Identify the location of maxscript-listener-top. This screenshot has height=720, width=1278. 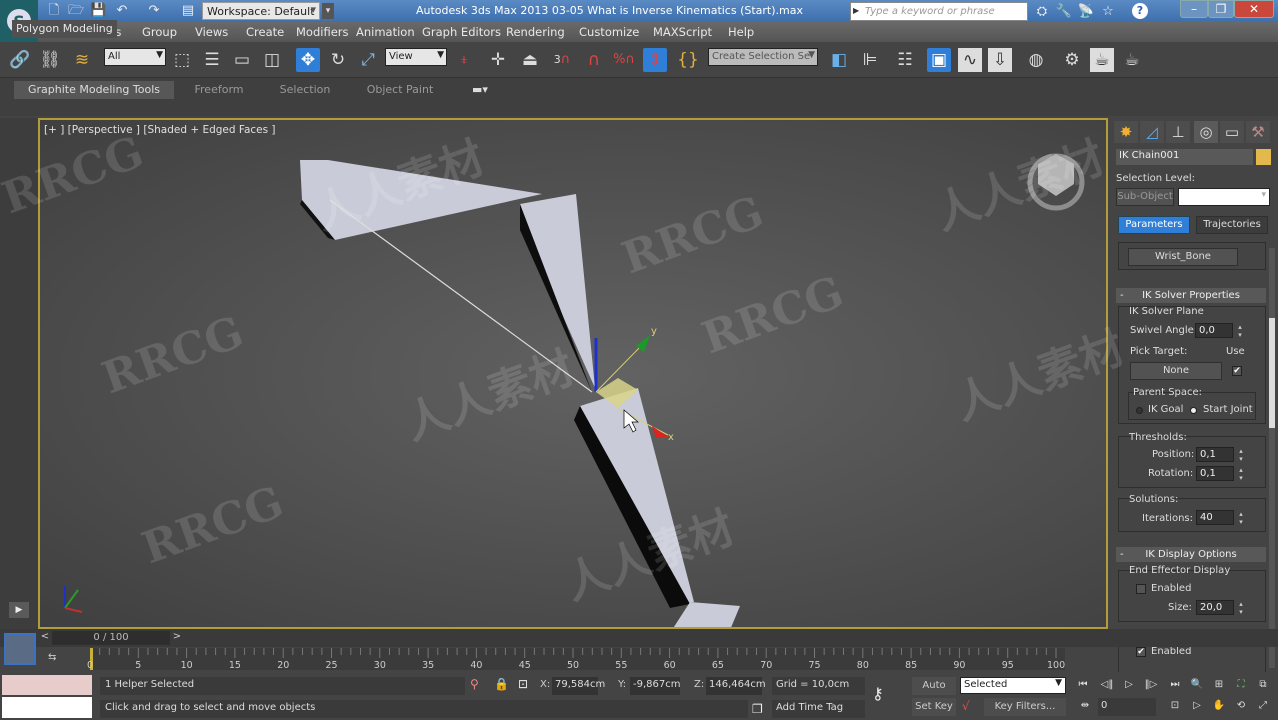
(47, 685).